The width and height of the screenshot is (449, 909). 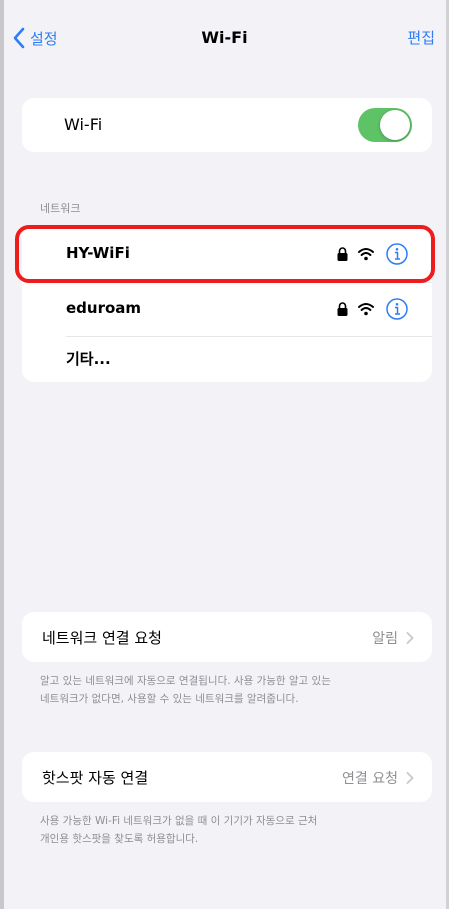 What do you see at coordinates (227, 637) in the screenshot?
I see `ask-to-join-card: 네트워크 연결 요청 알림` at bounding box center [227, 637].